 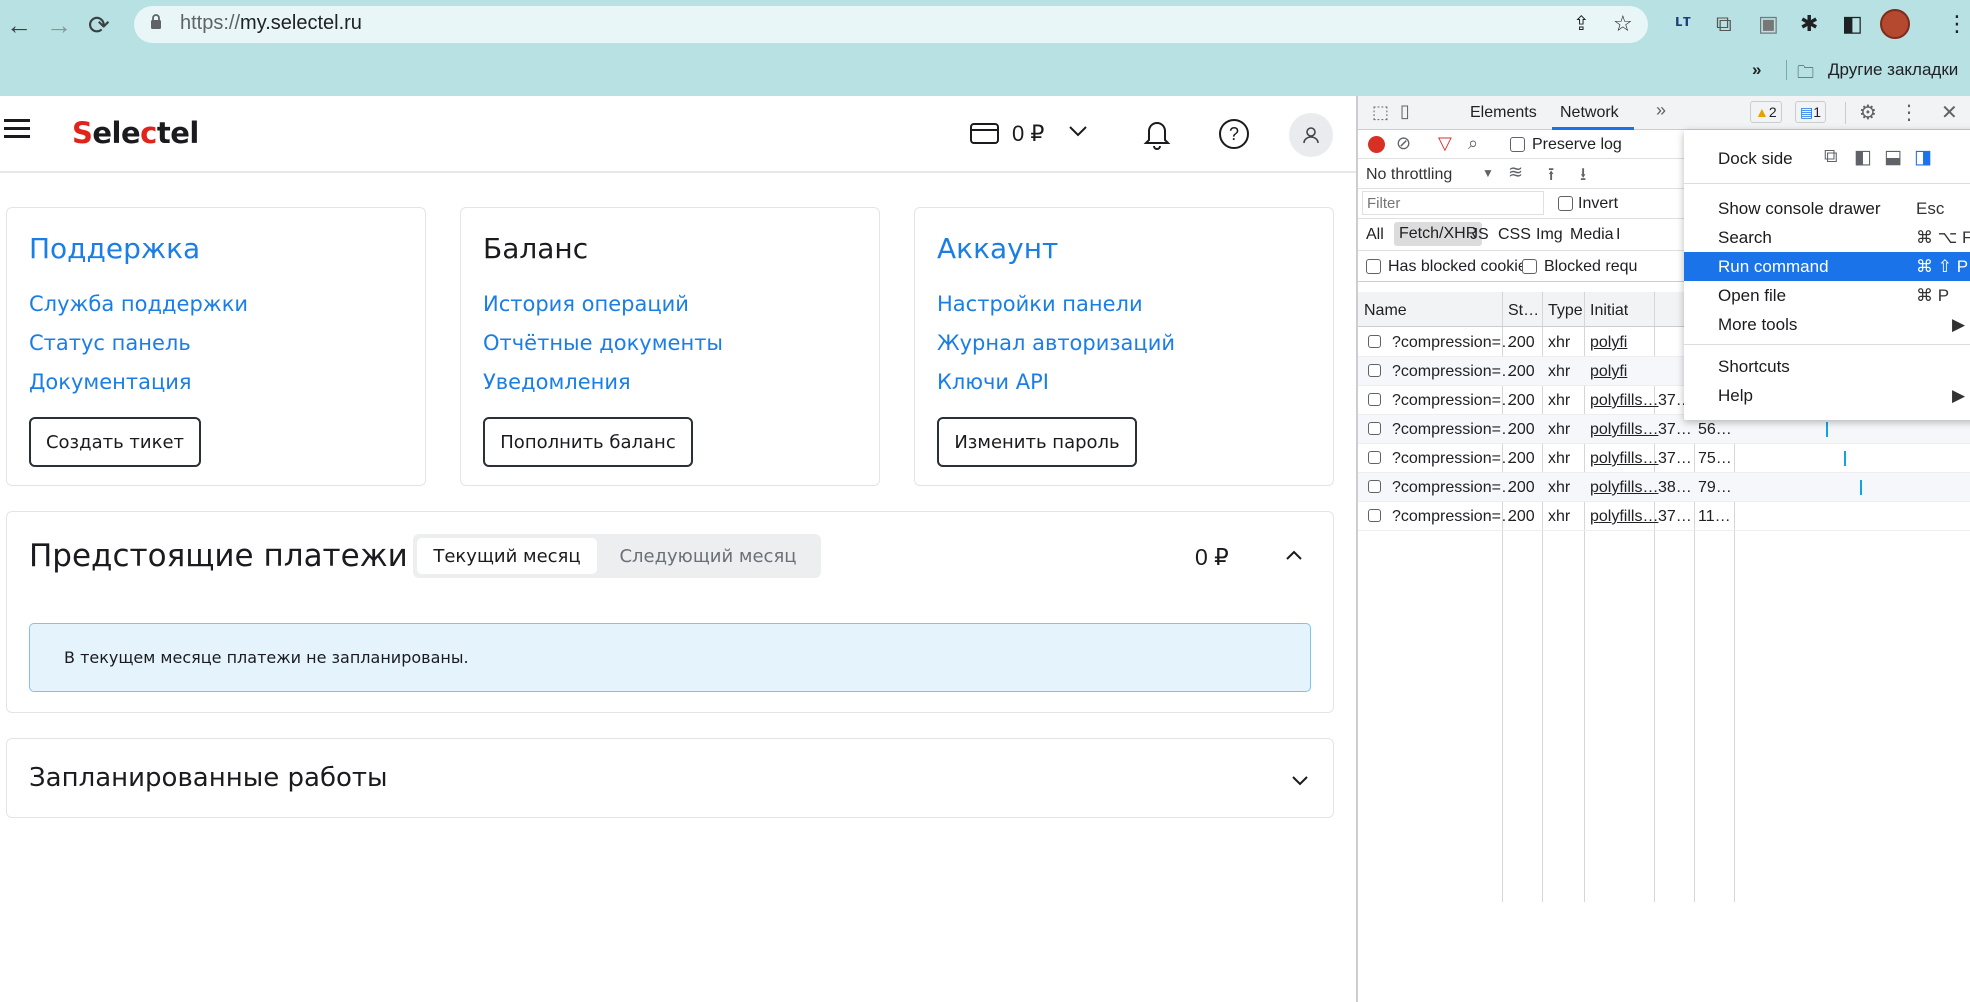 What do you see at coordinates (1445, 143) in the screenshot?
I see `filter-icon: ▽` at bounding box center [1445, 143].